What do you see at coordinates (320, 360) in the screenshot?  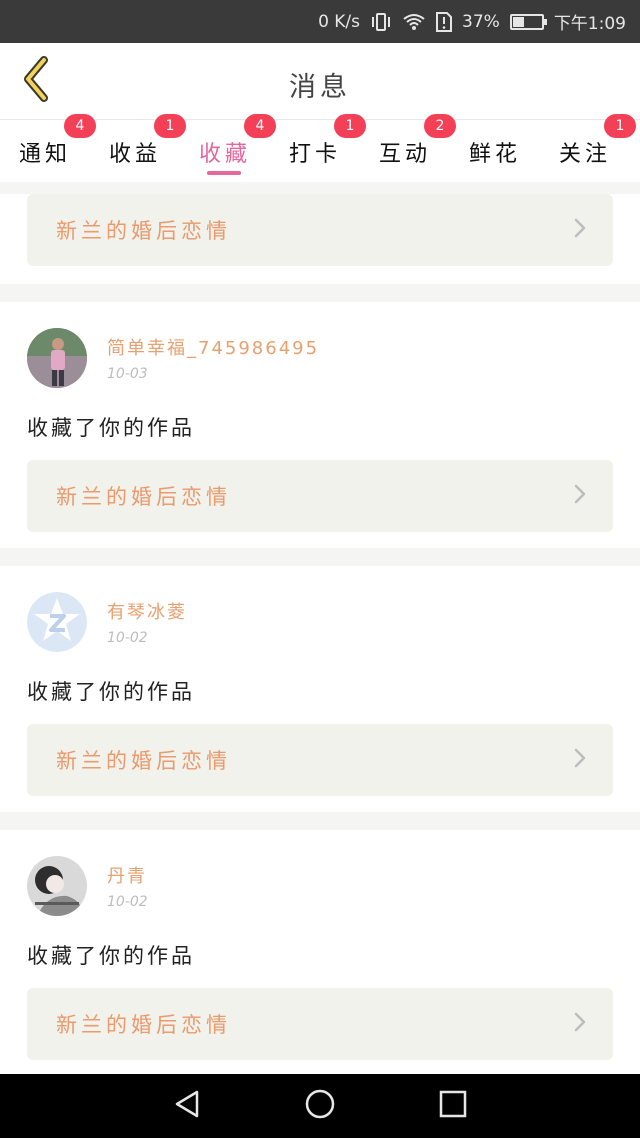 I see `user-row: 简单幸福_745986495 10-03` at bounding box center [320, 360].